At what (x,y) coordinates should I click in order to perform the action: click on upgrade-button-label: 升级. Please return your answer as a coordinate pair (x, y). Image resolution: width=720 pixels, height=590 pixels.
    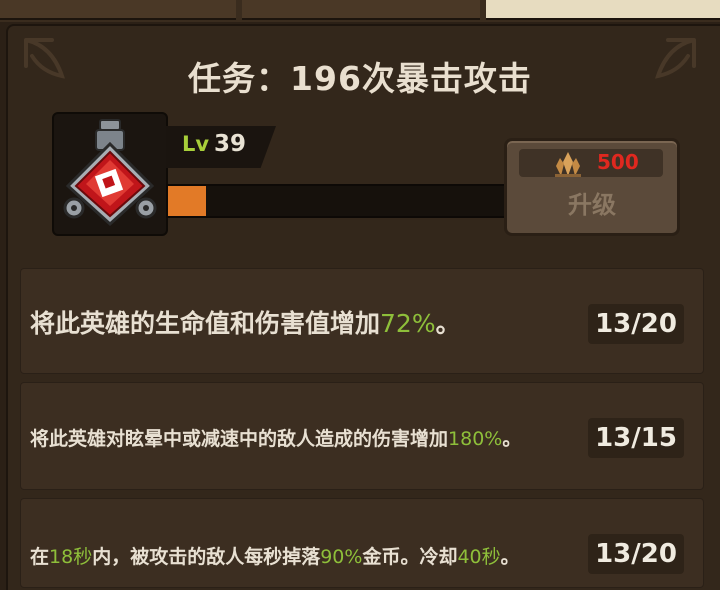
    Looking at the image, I should click on (592, 205).